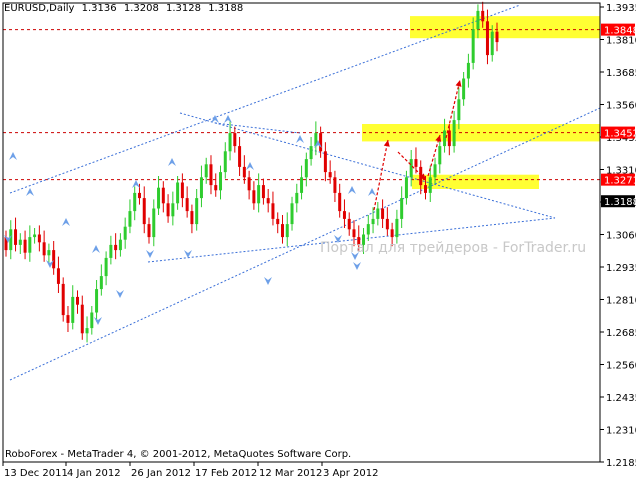 This screenshot has width=636, height=481. Describe the element at coordinates (458, 83) in the screenshot. I see `forecast-arrowhead-icon` at that location.